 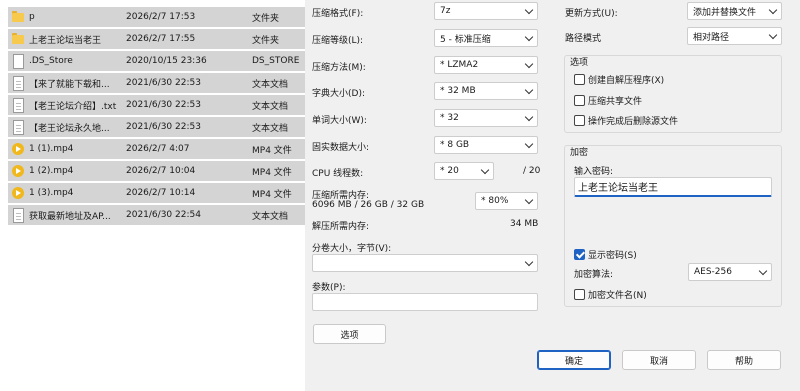 What do you see at coordinates (425, 302) in the screenshot?
I see `params-input` at bounding box center [425, 302].